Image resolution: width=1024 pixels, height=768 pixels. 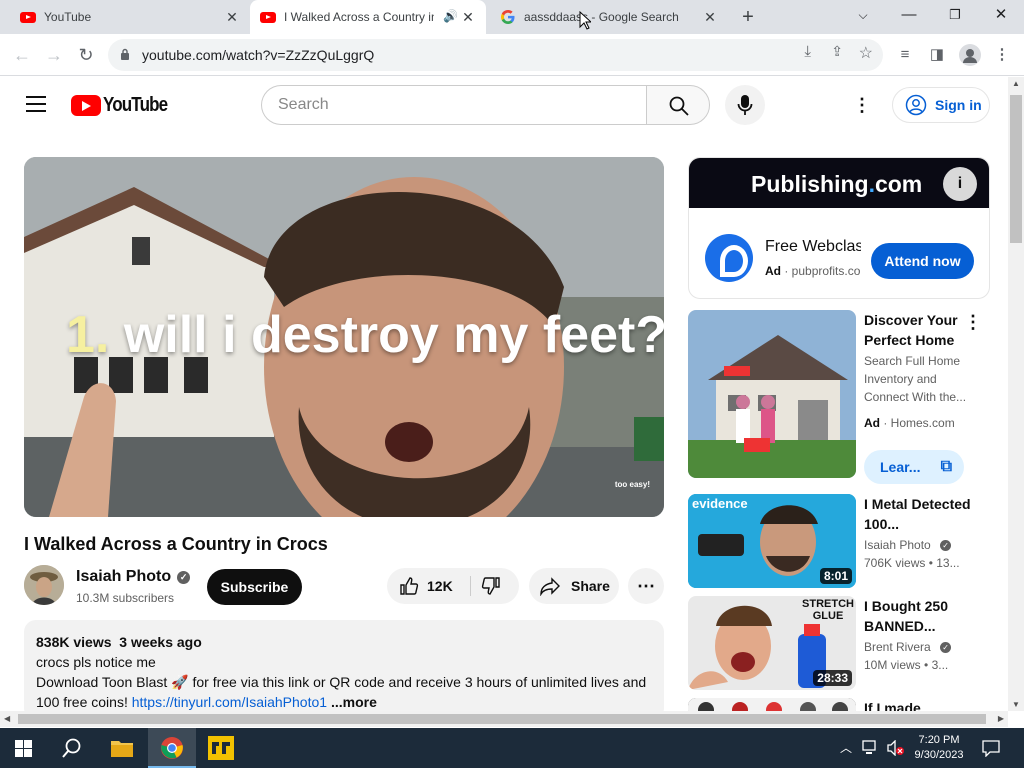 What do you see at coordinates (450, 16) in the screenshot?
I see `audio-playing-icon: 🔊` at bounding box center [450, 16].